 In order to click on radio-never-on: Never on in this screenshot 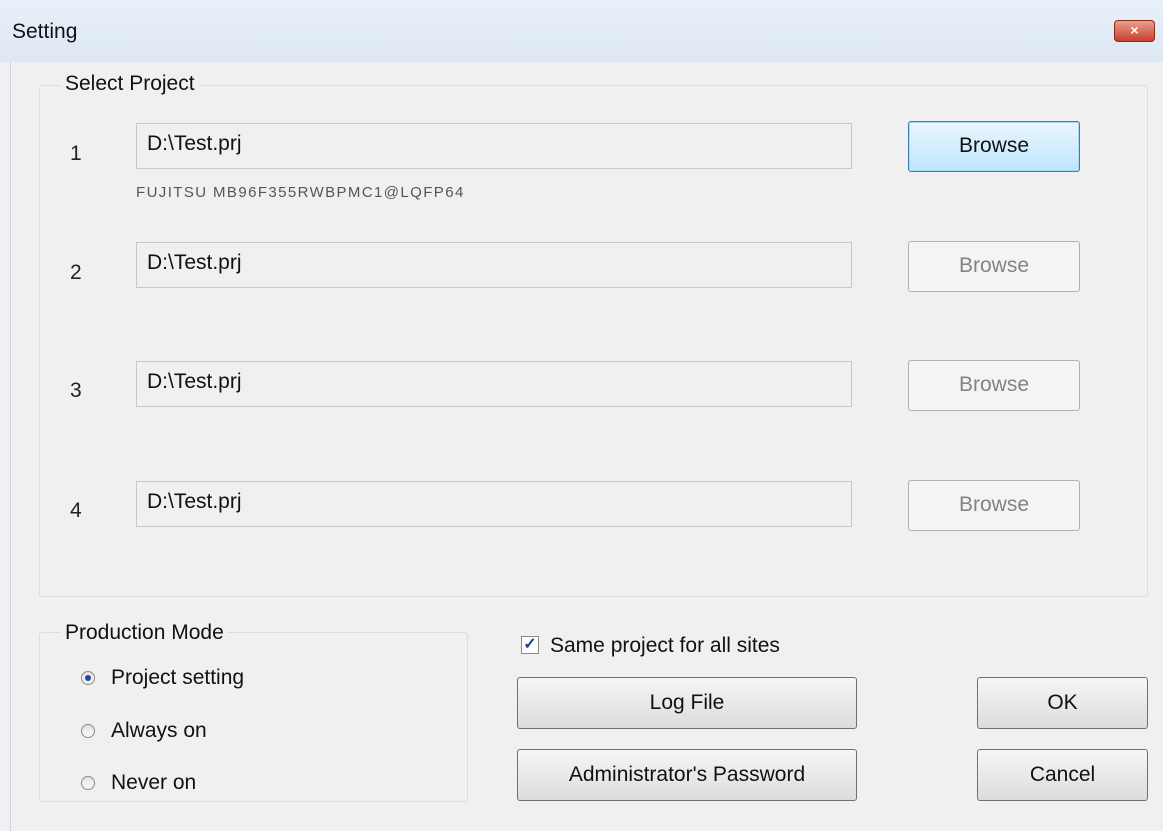, I will do `click(138, 783)`.